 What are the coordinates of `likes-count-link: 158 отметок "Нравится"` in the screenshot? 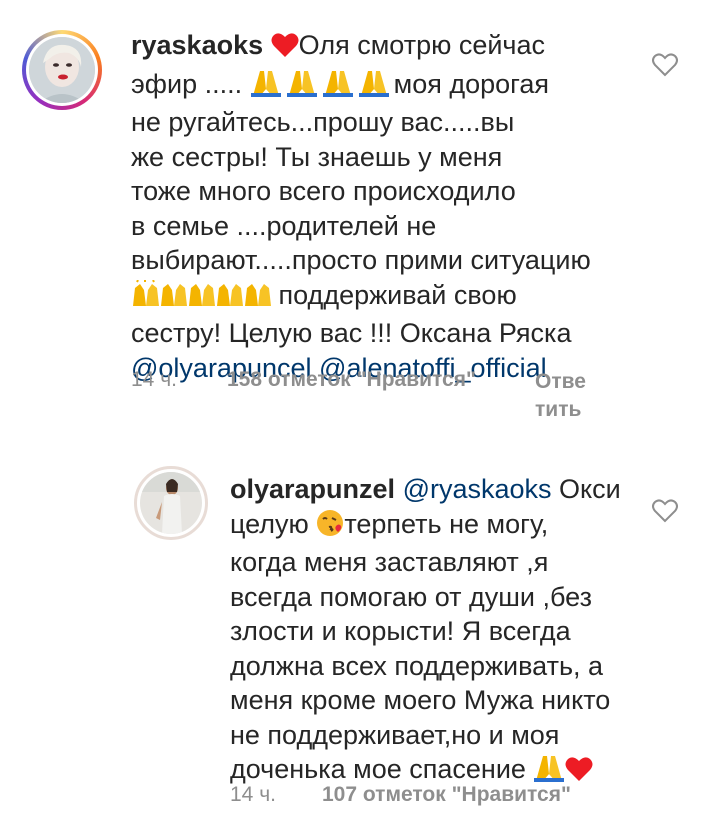 It's located at (351, 380).